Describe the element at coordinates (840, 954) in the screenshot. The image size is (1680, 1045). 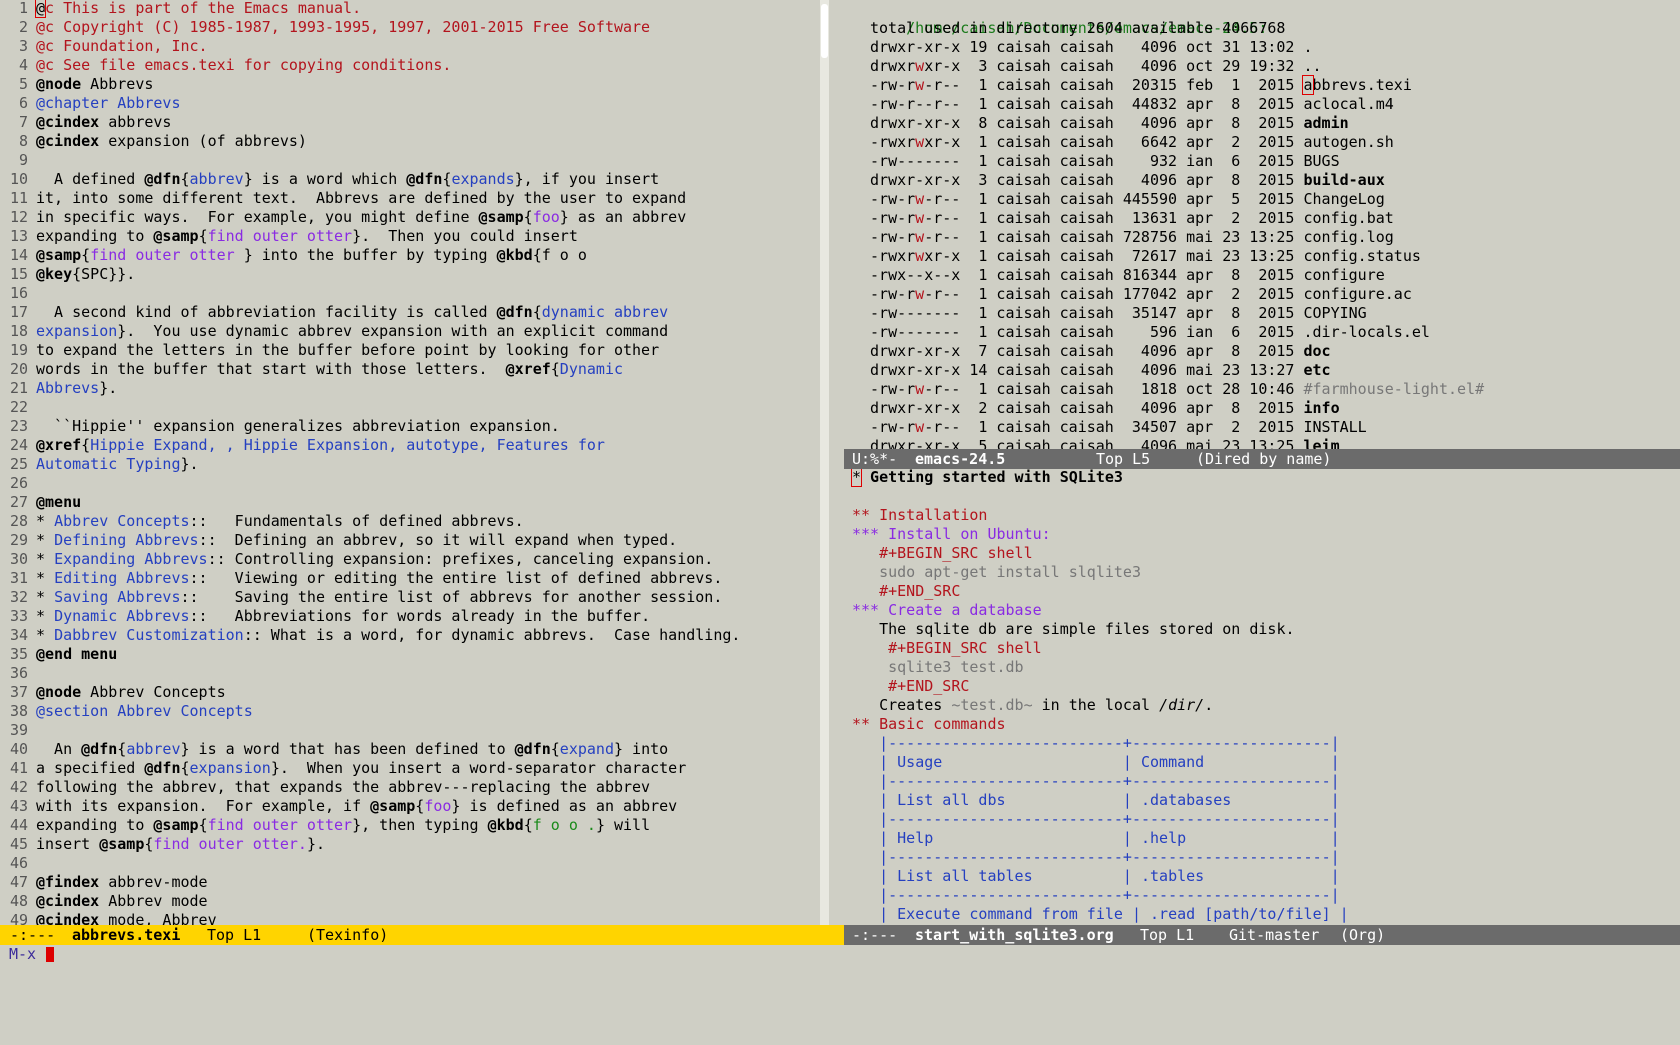
I see `minibuffer: M-x` at that location.